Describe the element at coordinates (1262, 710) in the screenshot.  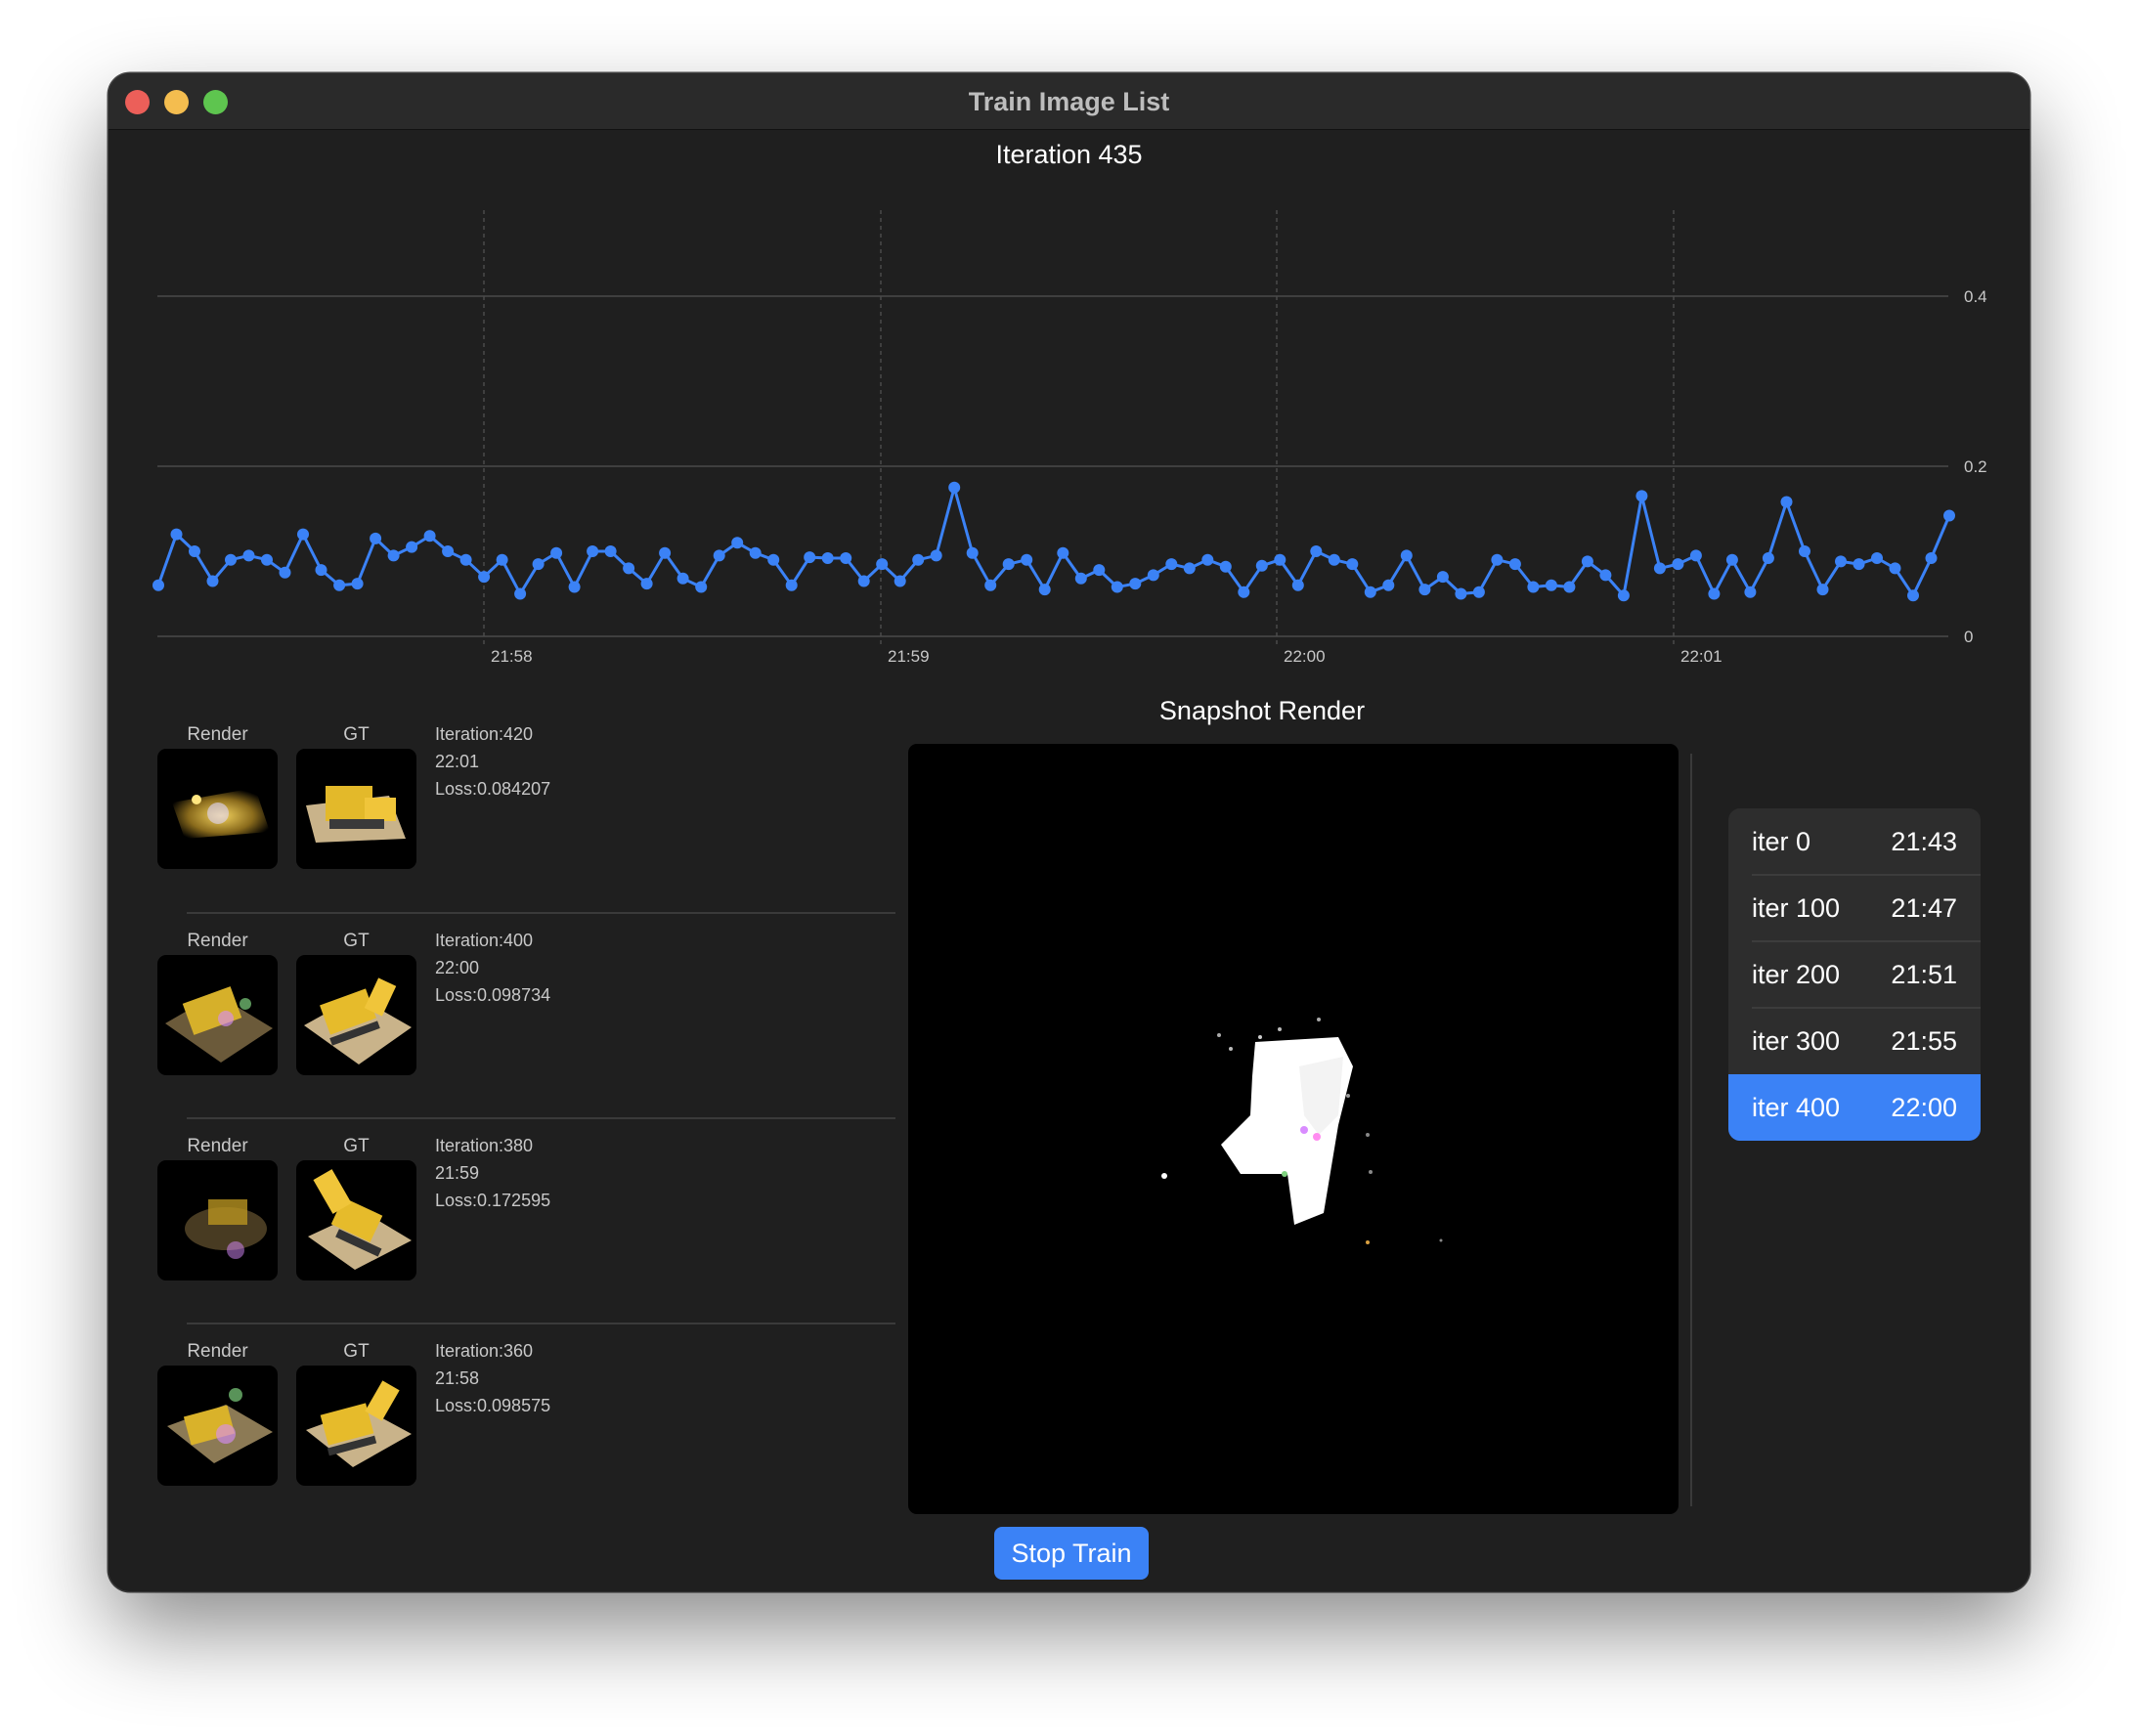
I see `snapshot-title: Snapshot Render` at that location.